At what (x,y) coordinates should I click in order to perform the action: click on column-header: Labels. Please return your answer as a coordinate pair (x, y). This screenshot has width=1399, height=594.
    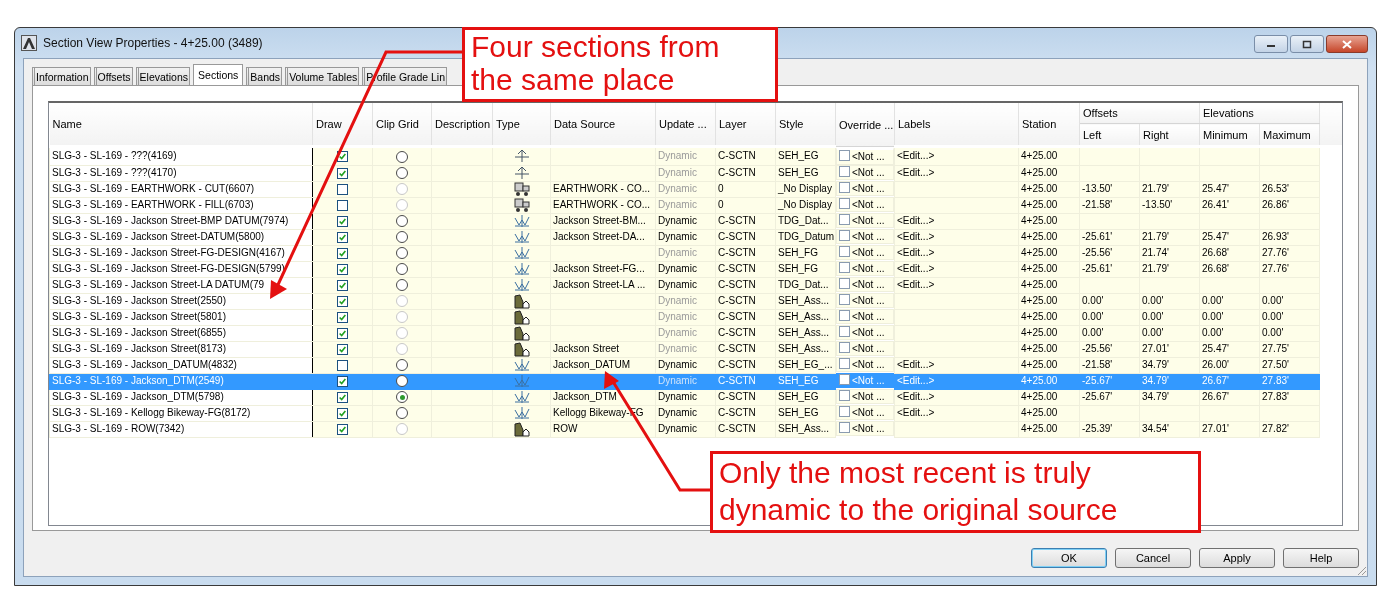
    Looking at the image, I should click on (956, 125).